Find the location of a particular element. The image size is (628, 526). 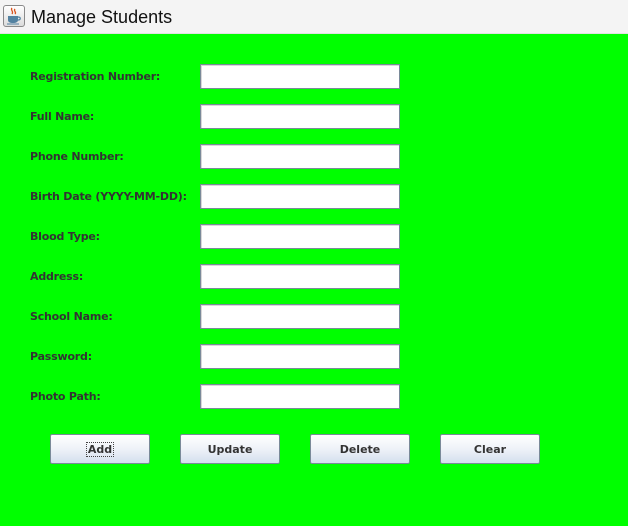

blood-type-field is located at coordinates (300, 236).